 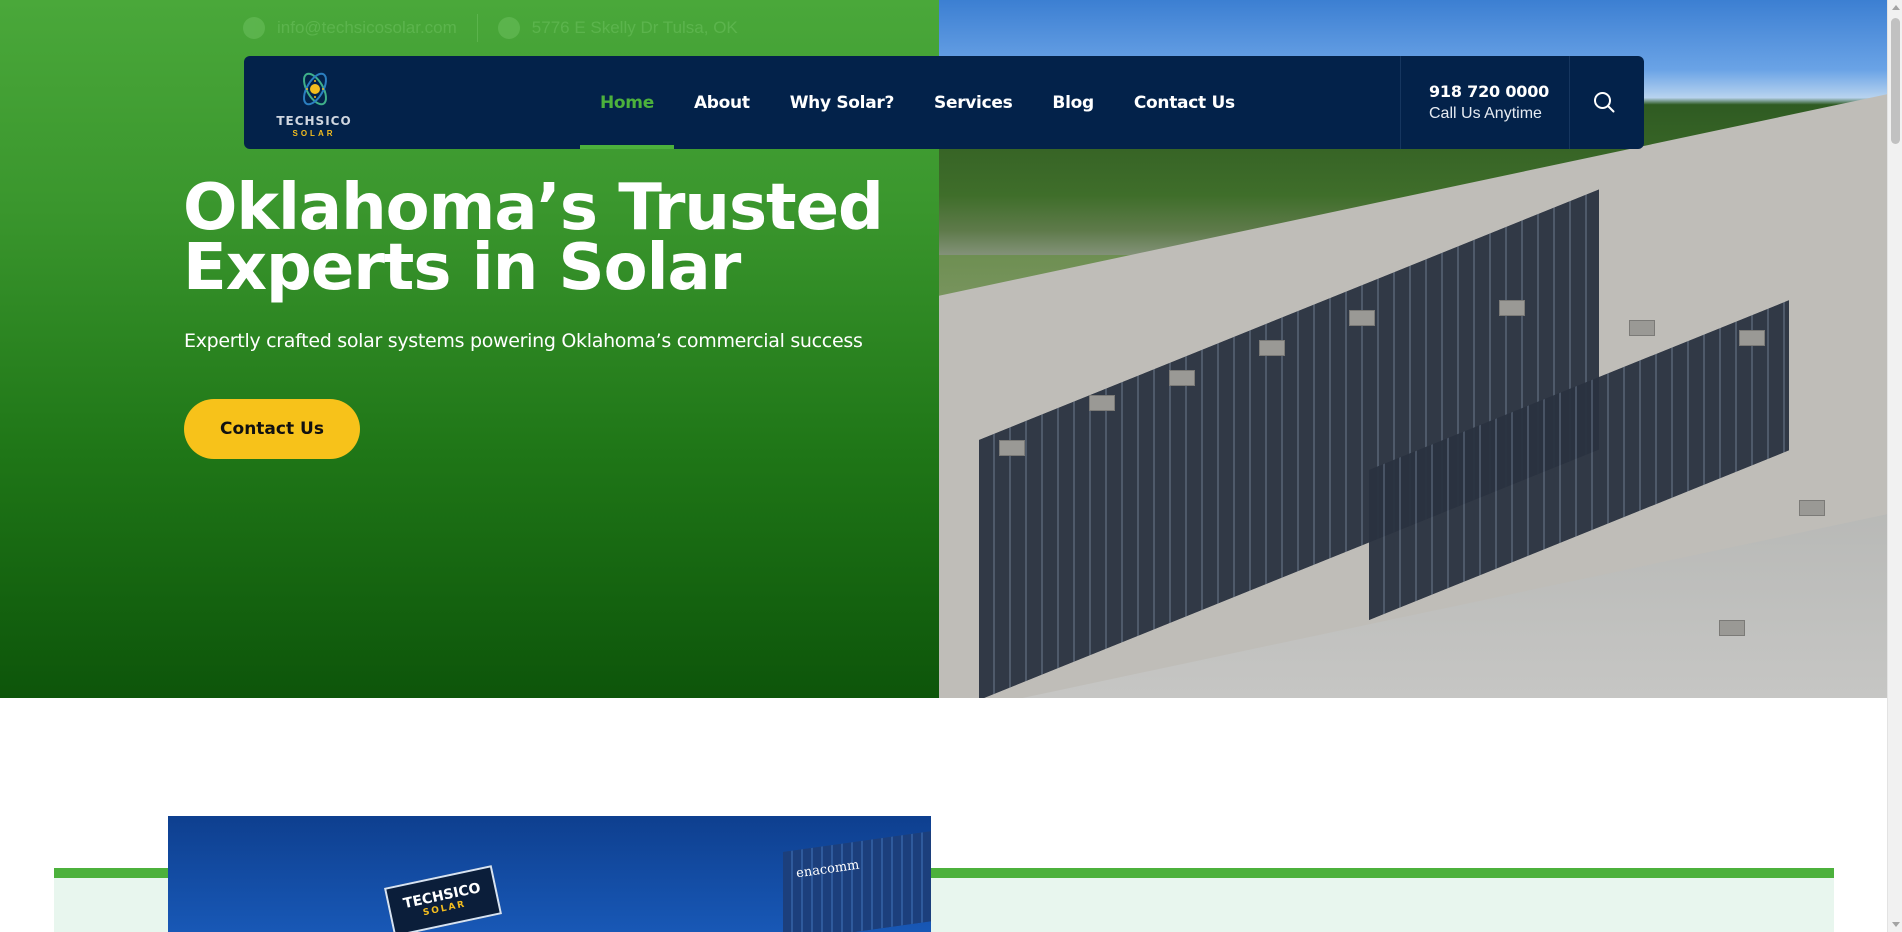 I want to click on about-image-office-building: TECHSICO SOLAR enacomm, so click(x=549, y=874).